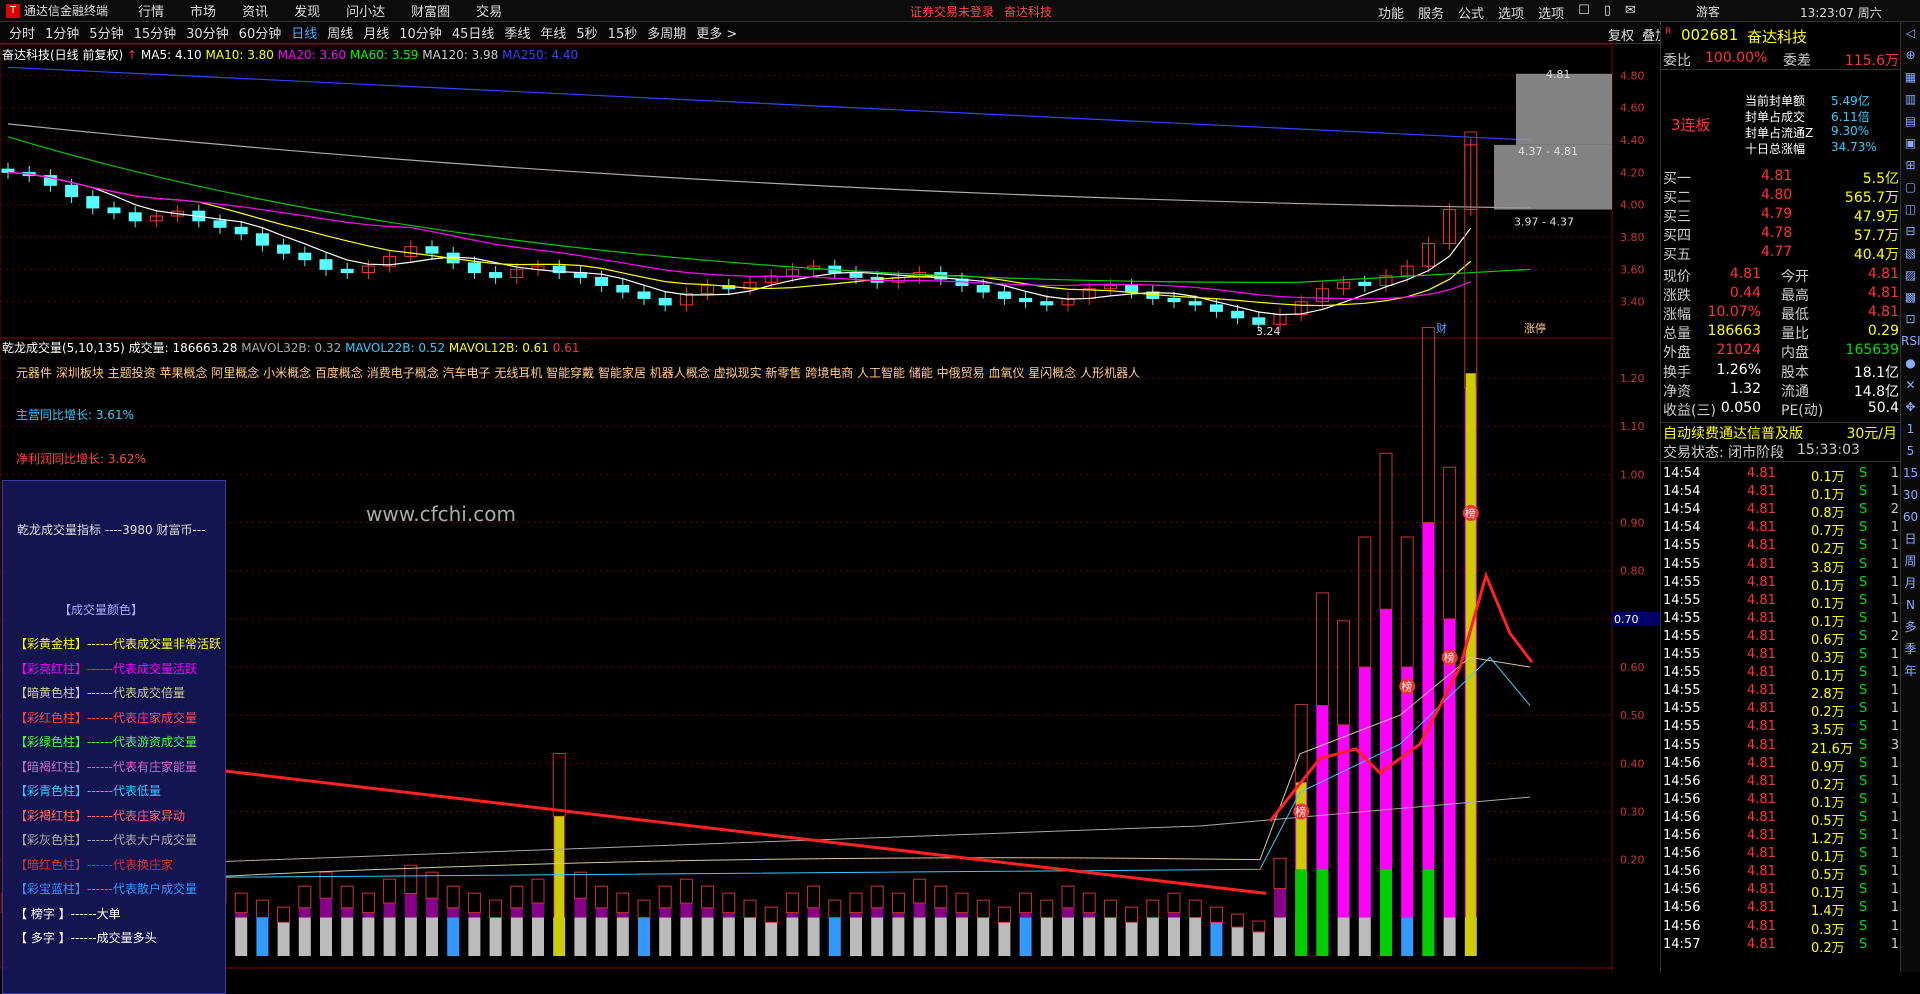  What do you see at coordinates (1910, 319) in the screenshot?
I see `side-tool-icon-13: ⊡` at bounding box center [1910, 319].